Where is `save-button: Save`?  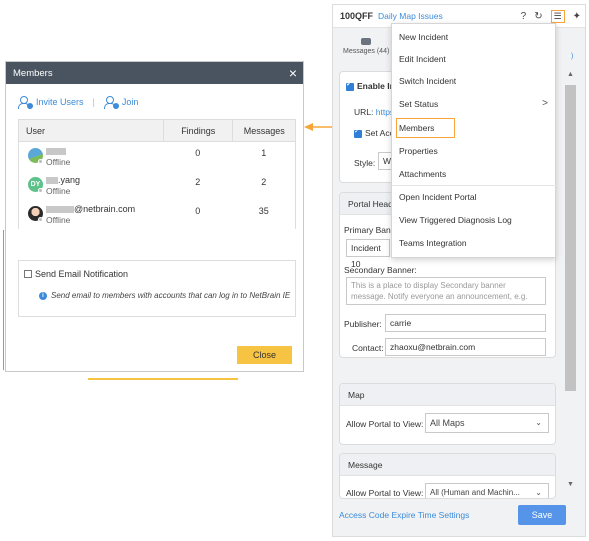
save-button: Save is located at coordinates (542, 515).